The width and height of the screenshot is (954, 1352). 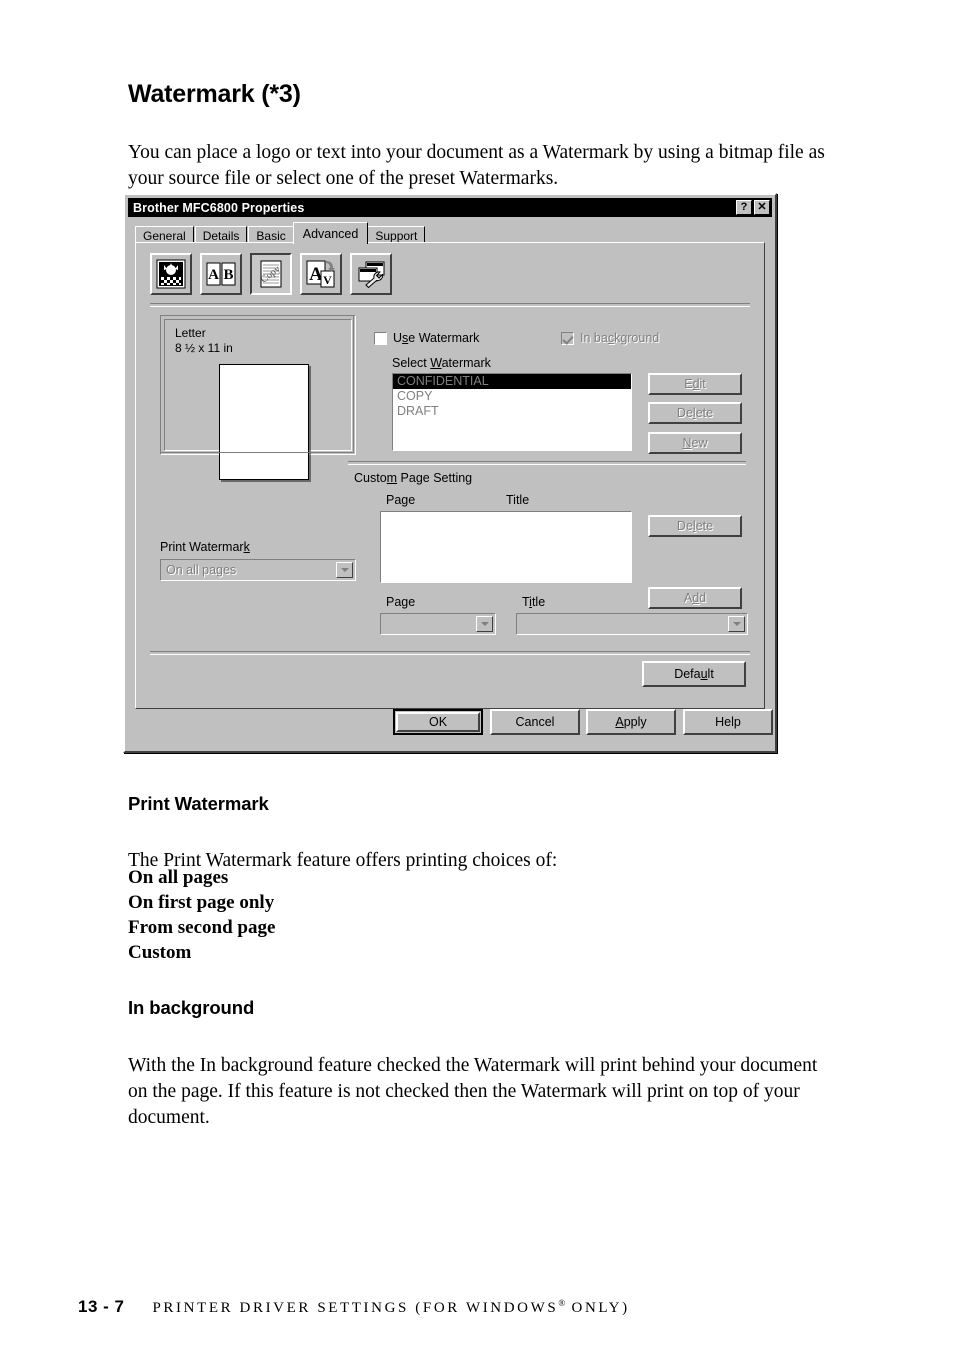 I want to click on custom-page-listbox, so click(x=506, y=547).